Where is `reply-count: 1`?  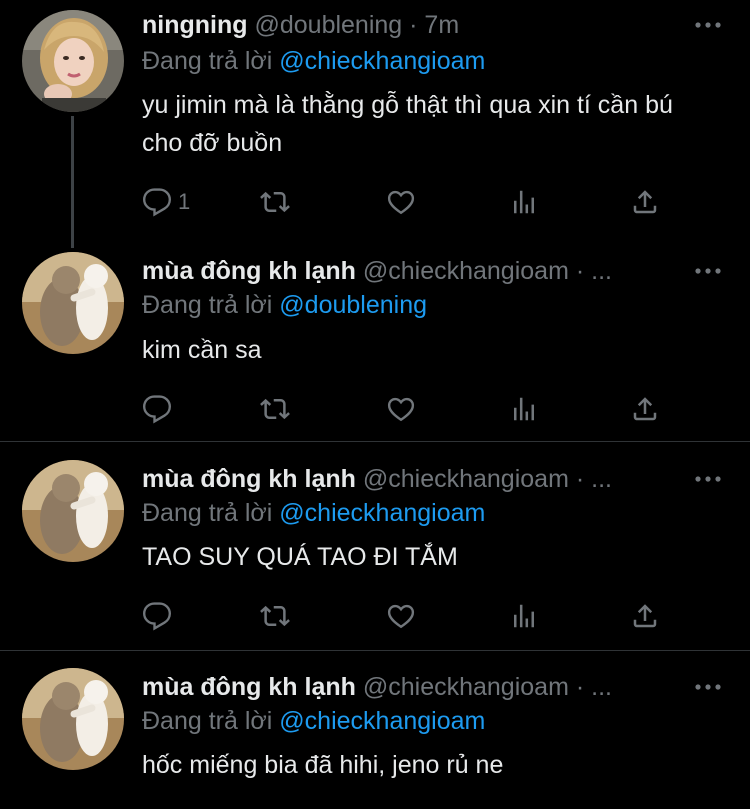
reply-count: 1 is located at coordinates (184, 201).